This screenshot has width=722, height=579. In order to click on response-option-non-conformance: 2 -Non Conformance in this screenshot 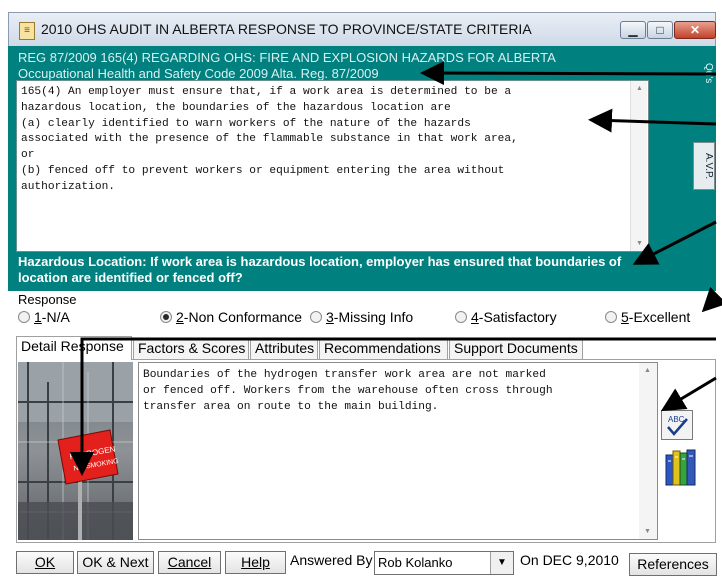, I will do `click(231, 317)`.